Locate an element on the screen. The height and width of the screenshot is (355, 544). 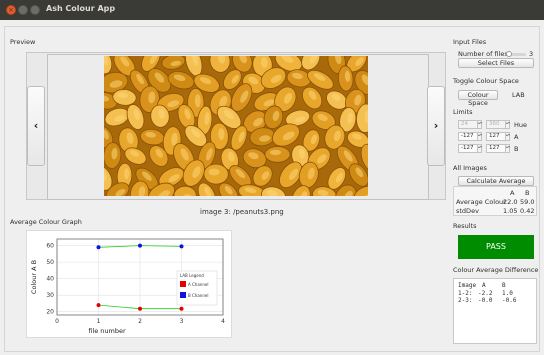
limits-label: Limits is located at coordinates (463, 112).